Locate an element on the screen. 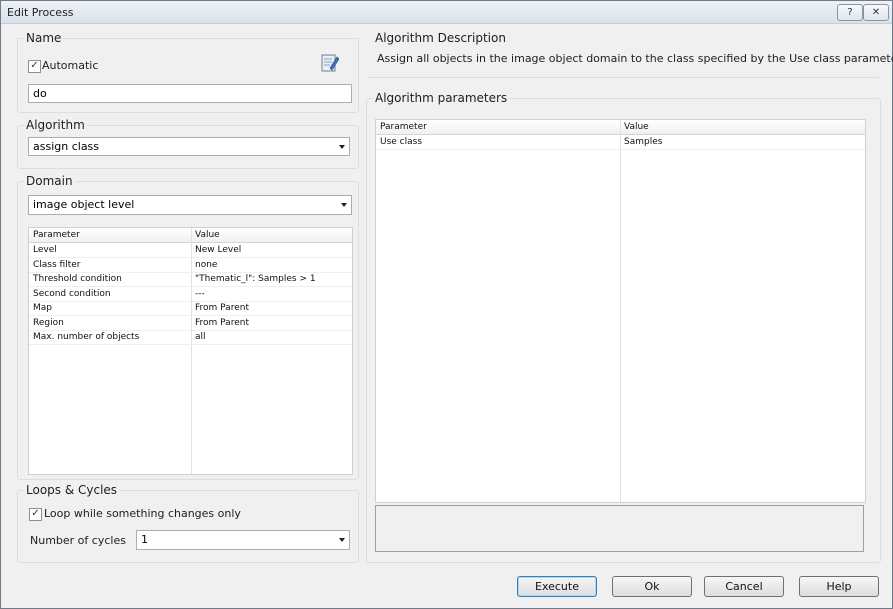 The width and height of the screenshot is (893, 609). value-cell: all is located at coordinates (200, 337).